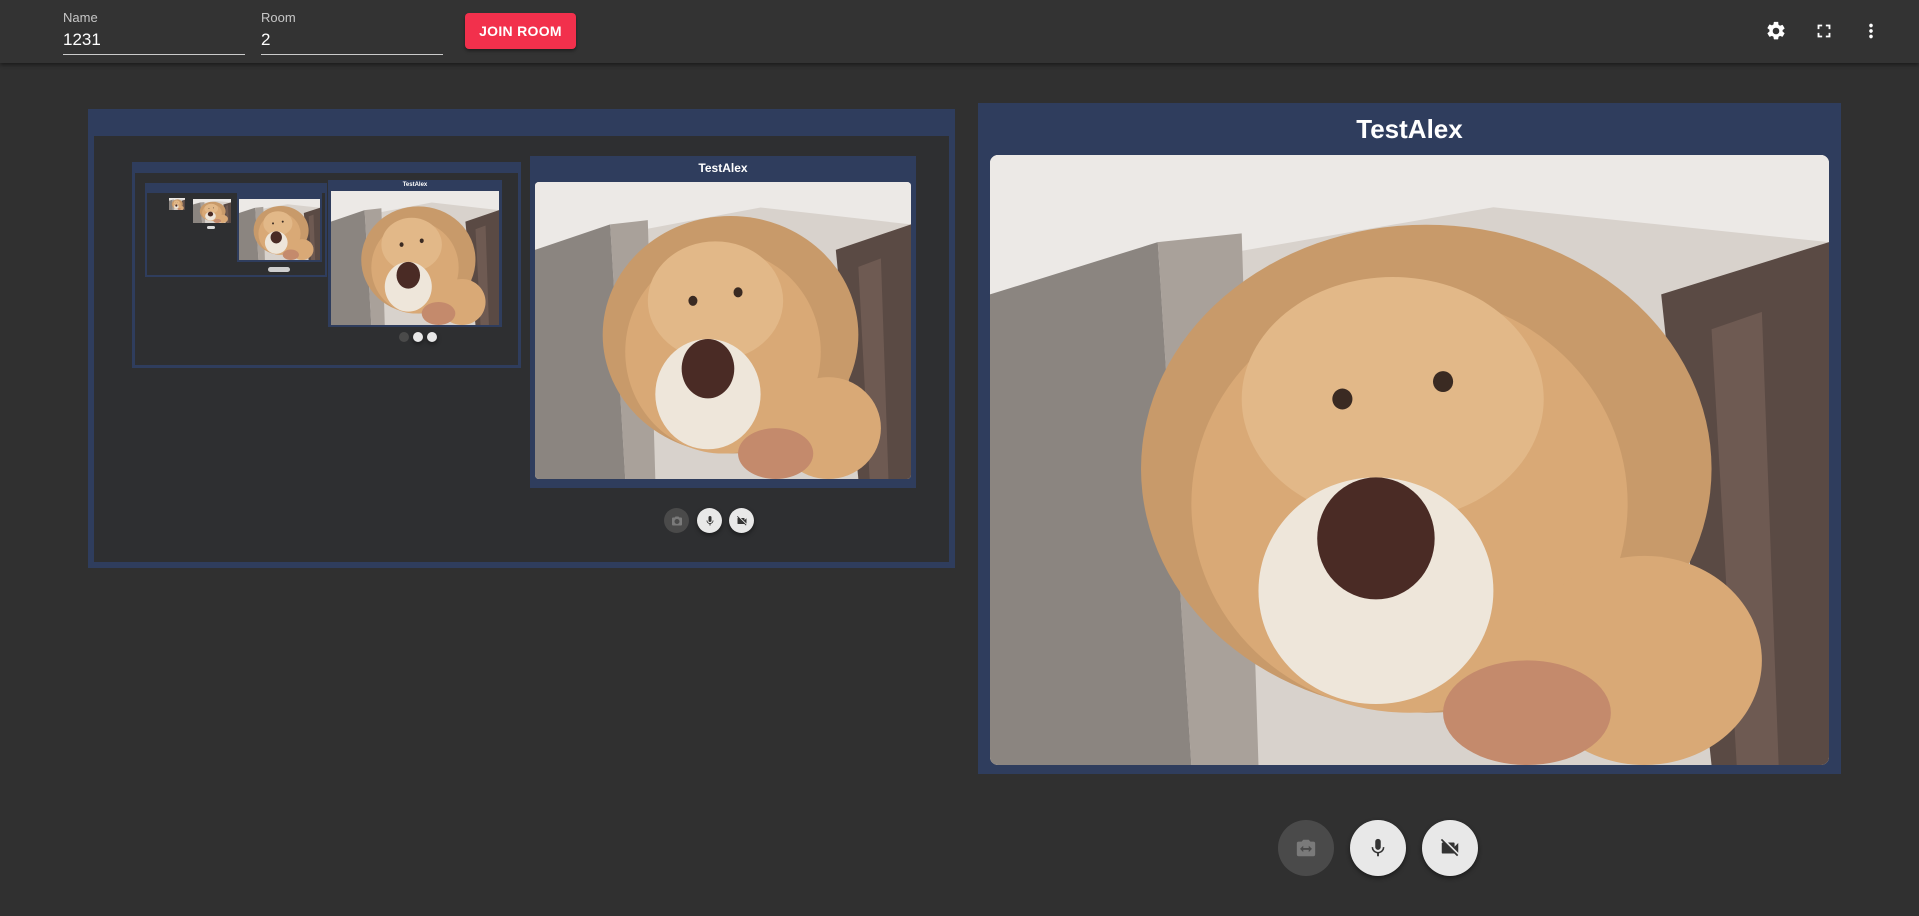  Describe the element at coordinates (432, 337) in the screenshot. I see `nested-video-button` at that location.